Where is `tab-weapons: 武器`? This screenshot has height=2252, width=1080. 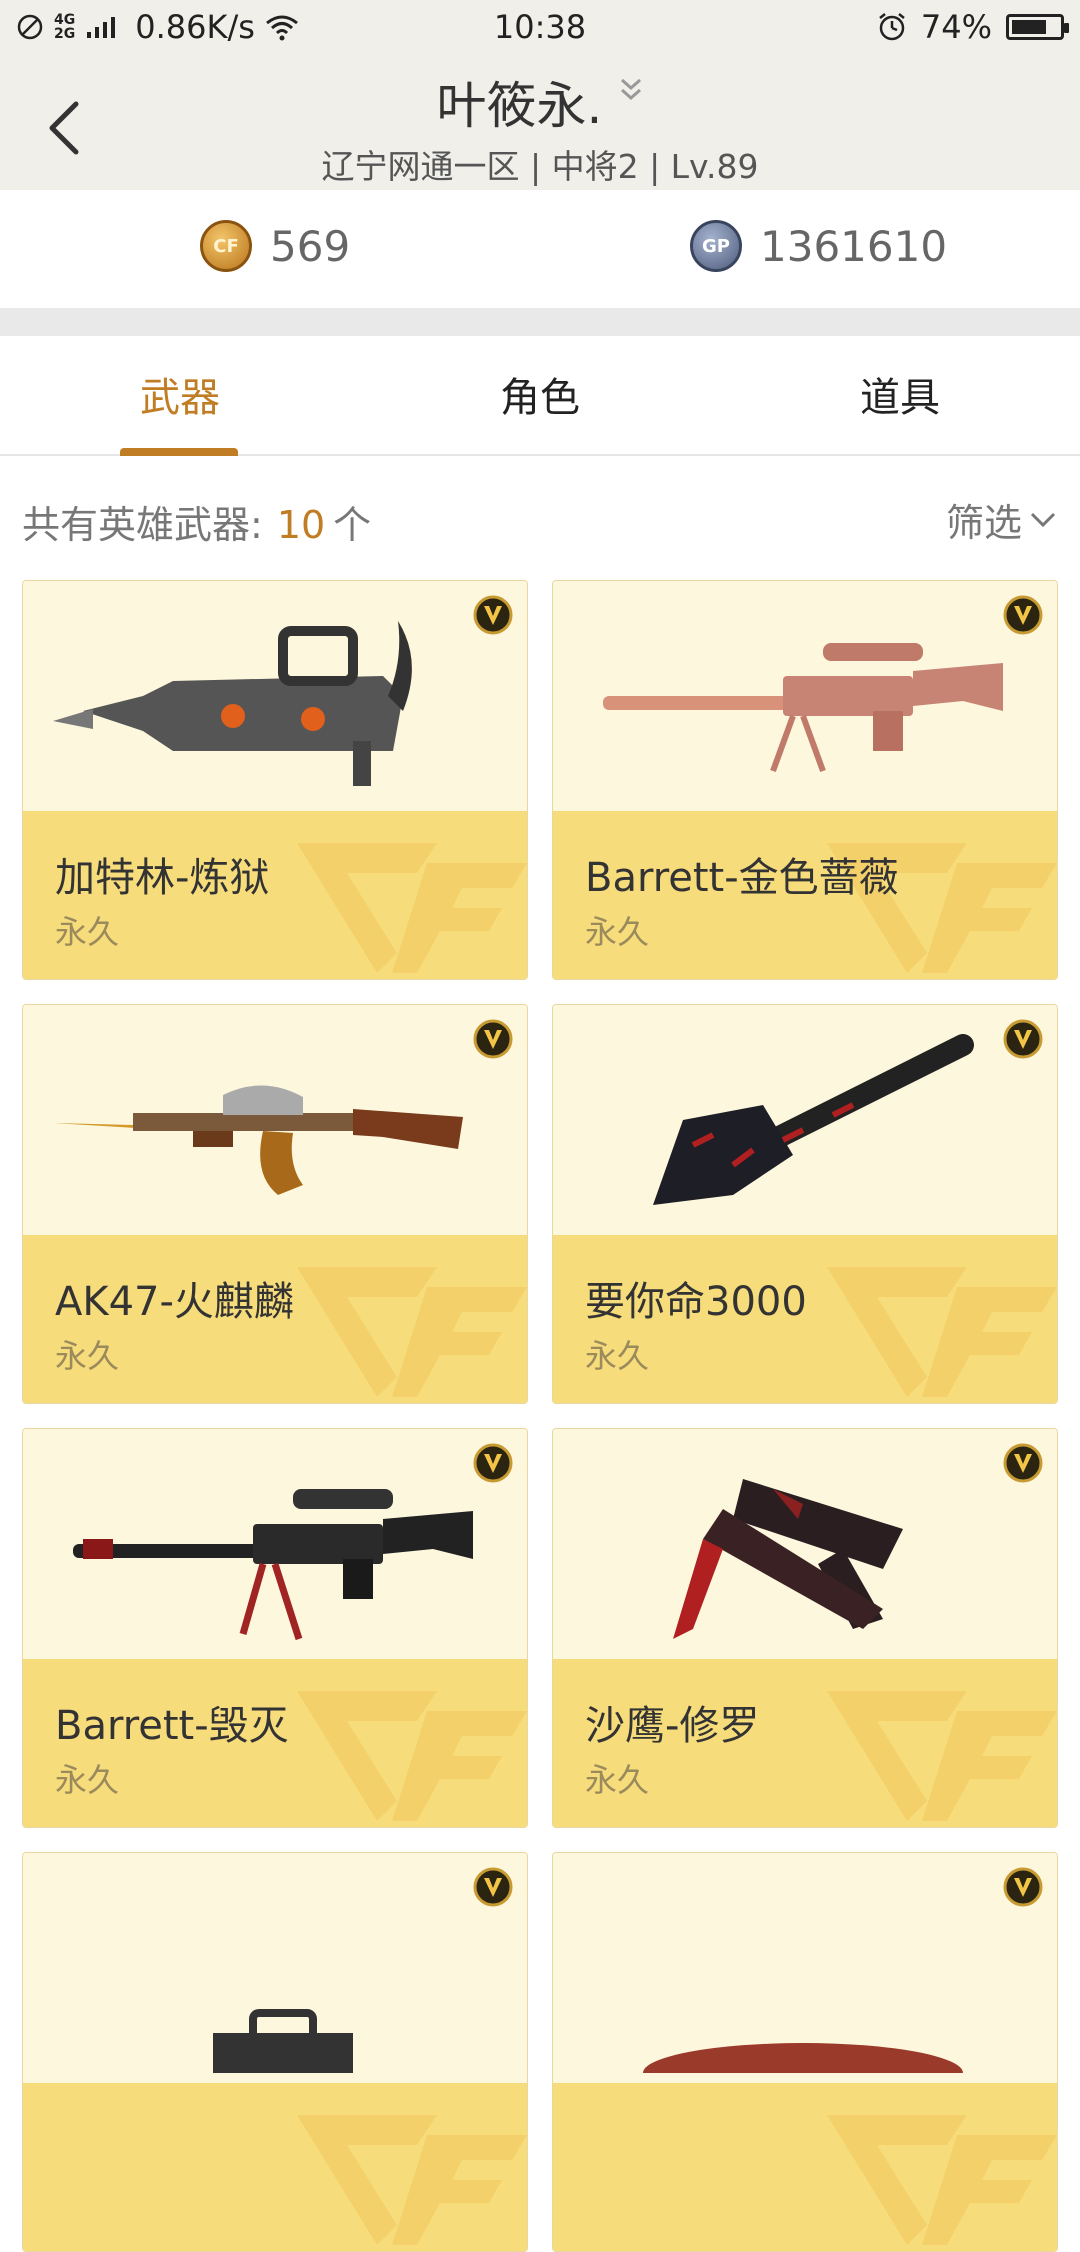 tab-weapons: 武器 is located at coordinates (180, 396).